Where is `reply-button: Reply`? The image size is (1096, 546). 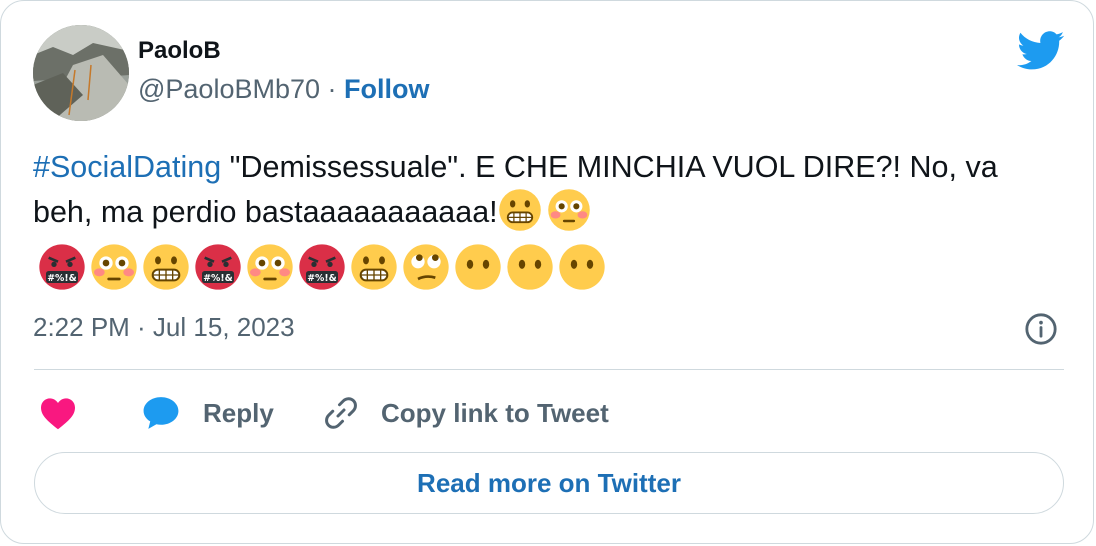
reply-button: Reply is located at coordinates (208, 413).